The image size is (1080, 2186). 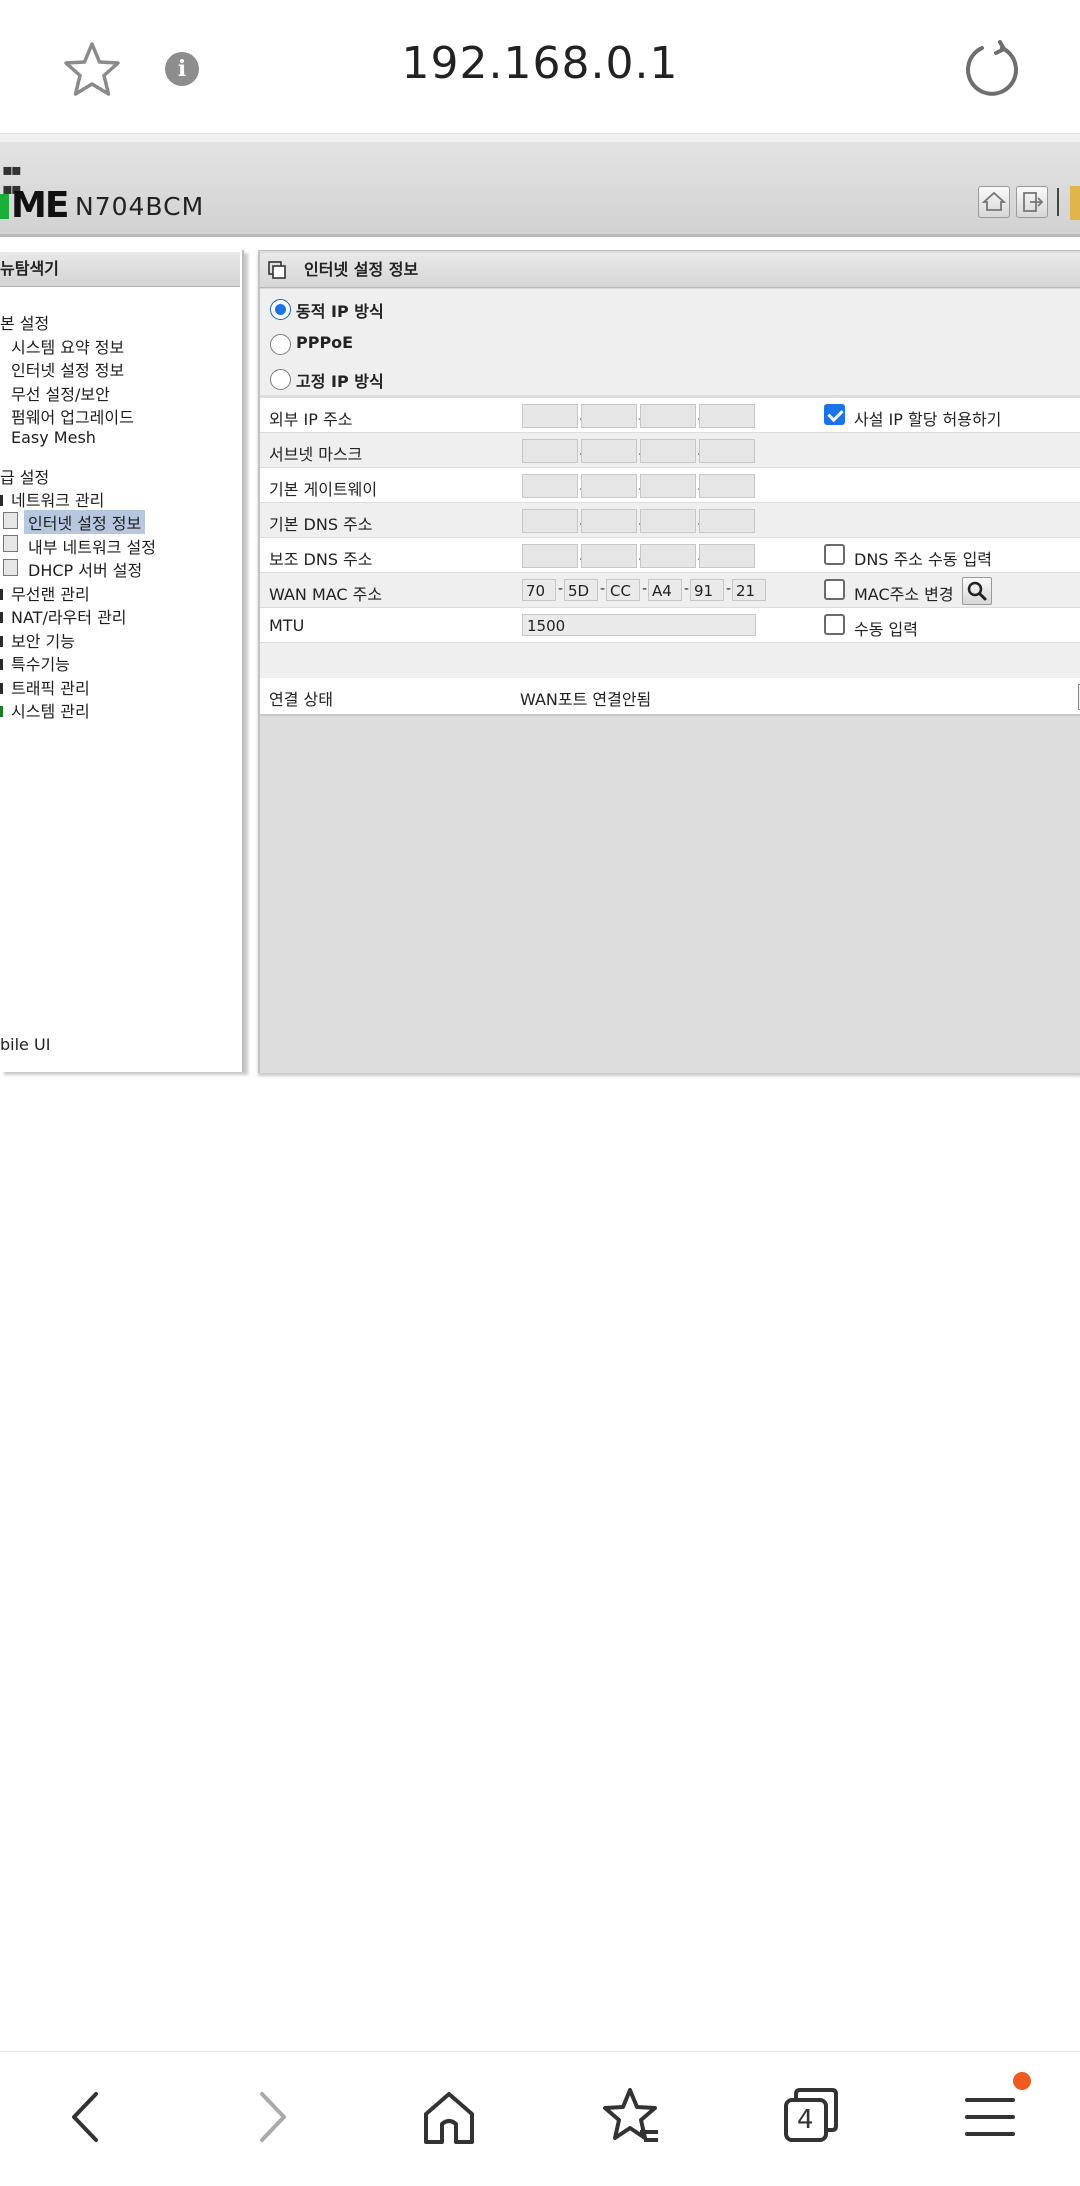 I want to click on row-connection-status: 연결 상태 WAN포트 연결안됨, so click(x=670, y=697).